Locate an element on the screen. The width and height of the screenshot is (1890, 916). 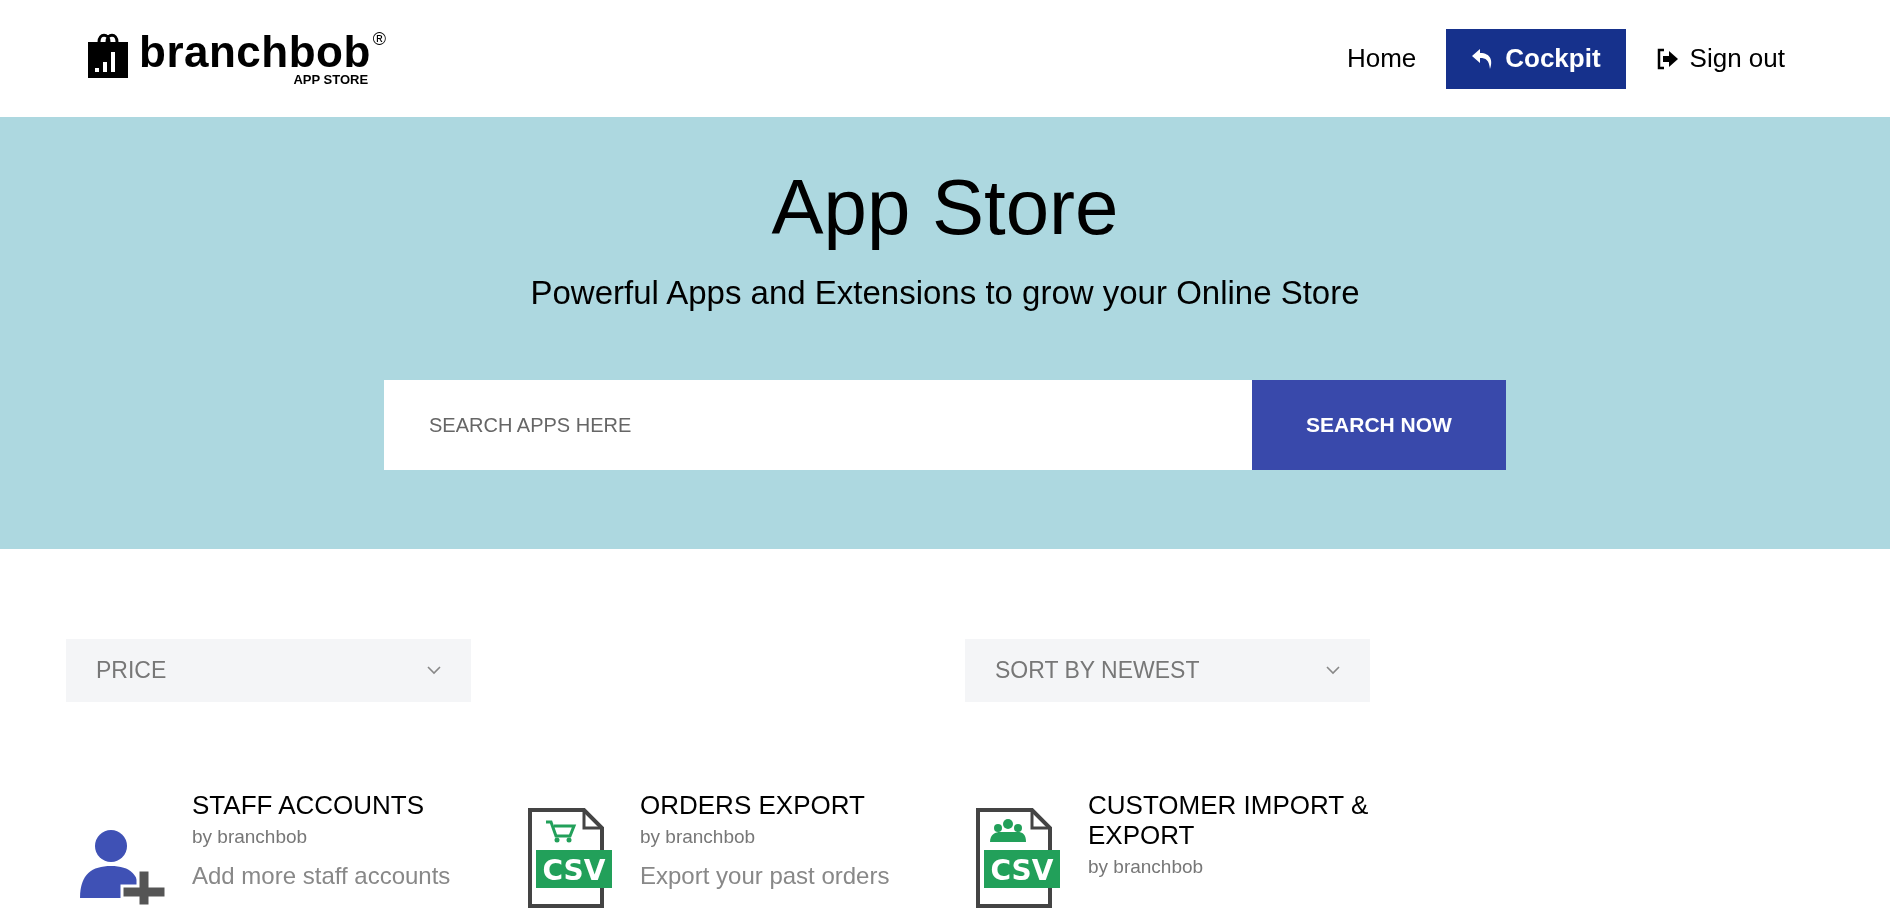
registered-mark: ® is located at coordinates (379, 39).